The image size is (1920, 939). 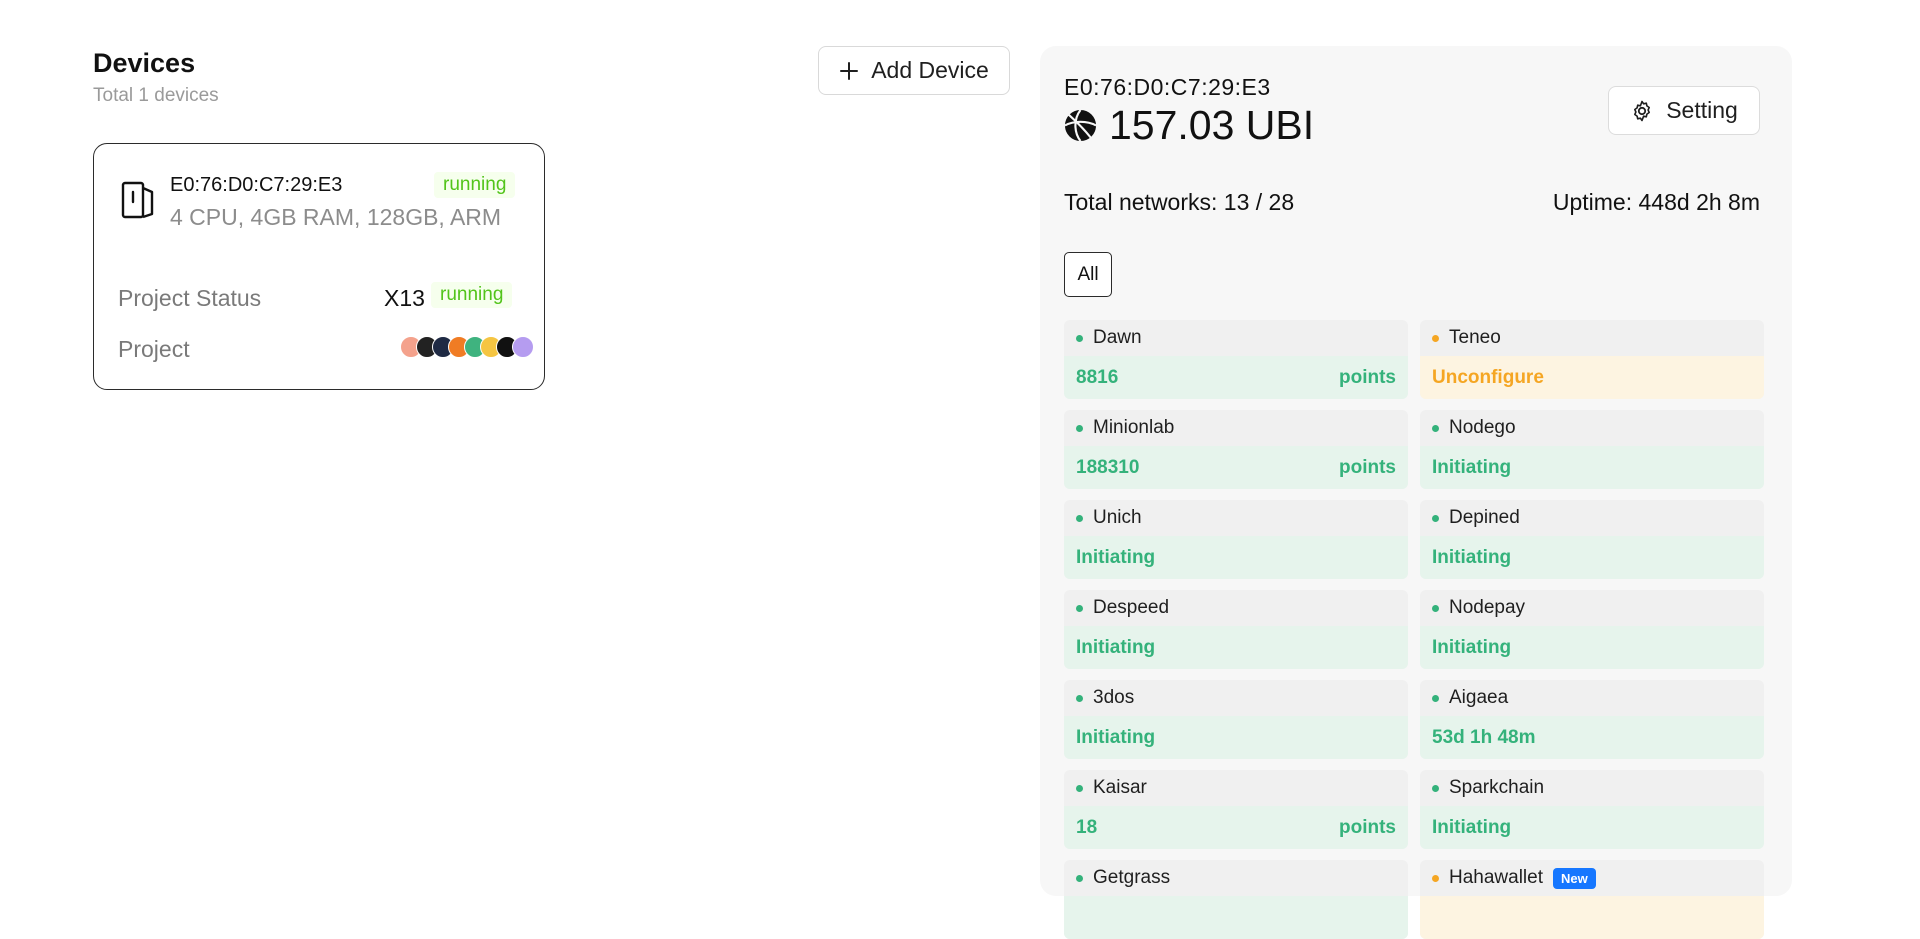 I want to click on network-card-getgrass: Getgrass, so click(x=1236, y=899).